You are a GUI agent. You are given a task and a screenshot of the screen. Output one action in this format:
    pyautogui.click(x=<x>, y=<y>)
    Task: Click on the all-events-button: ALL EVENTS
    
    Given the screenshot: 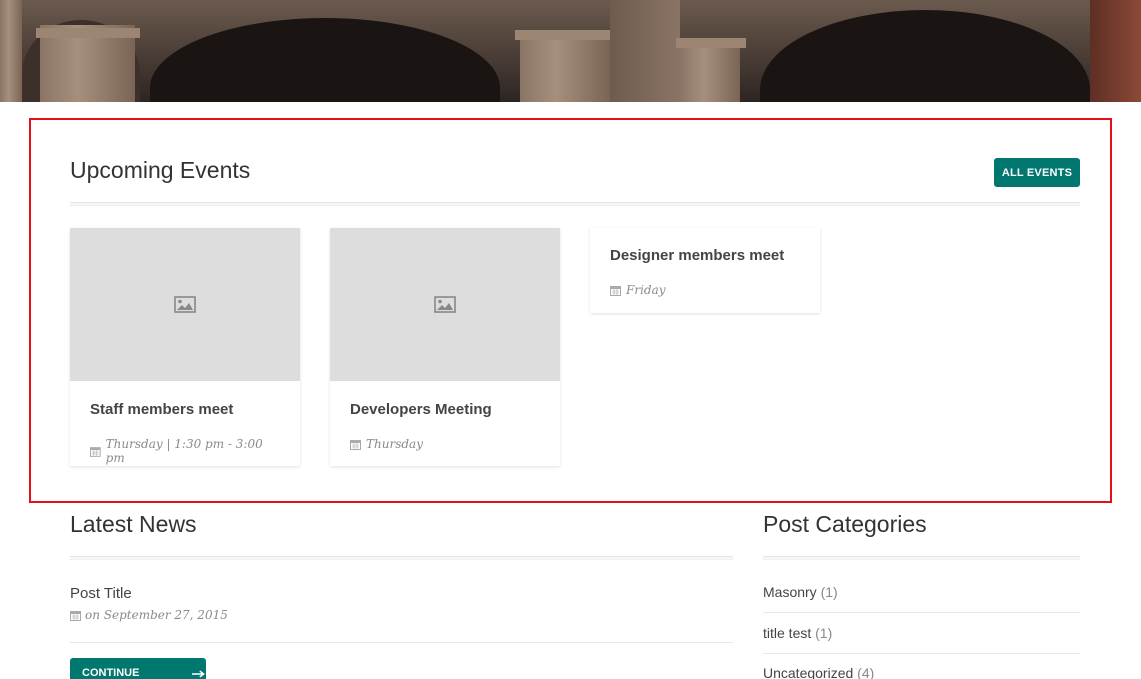 What is the action you would take?
    pyautogui.click(x=1037, y=172)
    